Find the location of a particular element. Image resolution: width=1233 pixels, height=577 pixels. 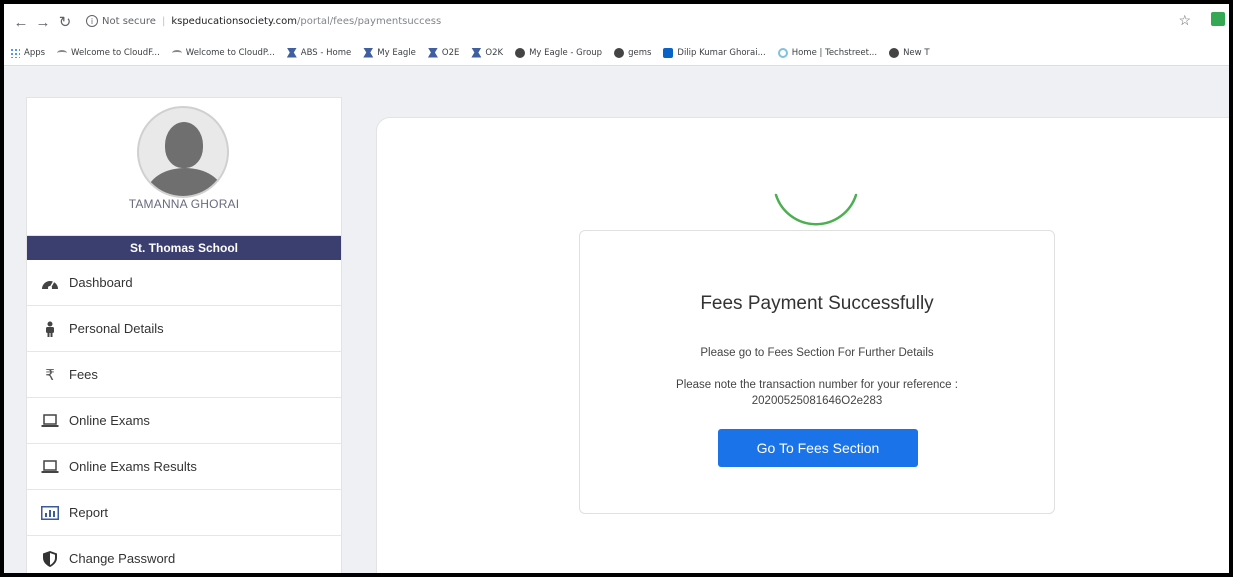

bookmark-item: O2E is located at coordinates (443, 52).